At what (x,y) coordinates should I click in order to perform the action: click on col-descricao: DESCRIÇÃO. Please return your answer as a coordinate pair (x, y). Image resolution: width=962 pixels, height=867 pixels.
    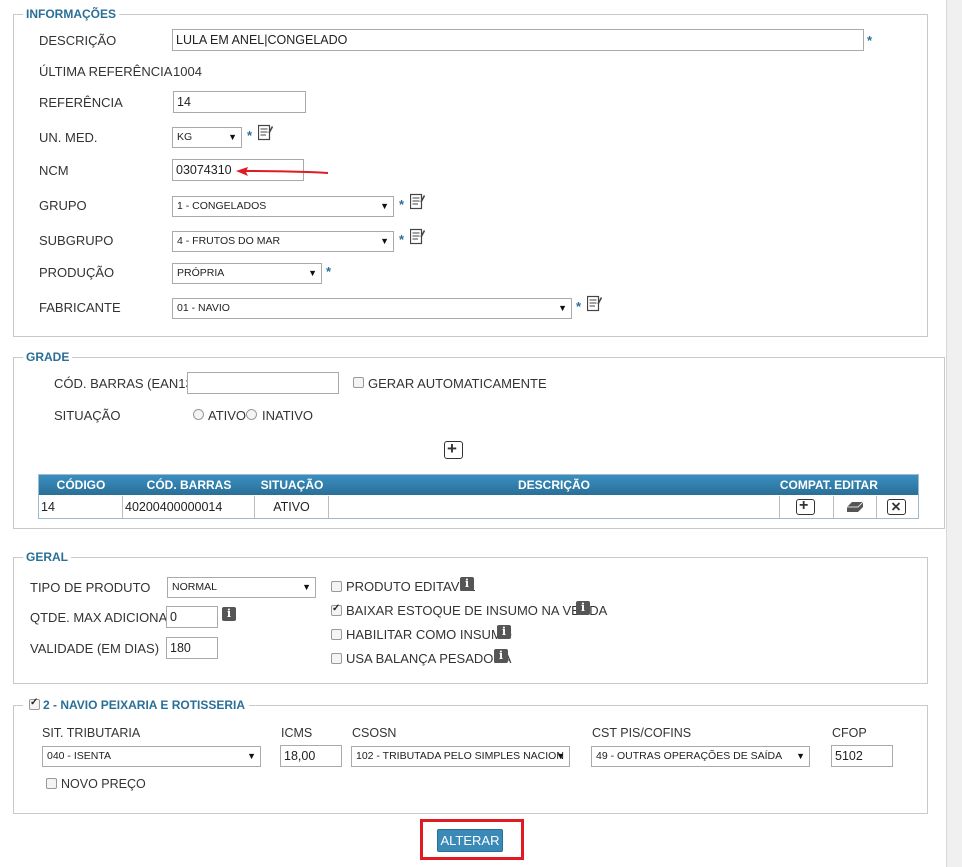
    Looking at the image, I should click on (553, 485).